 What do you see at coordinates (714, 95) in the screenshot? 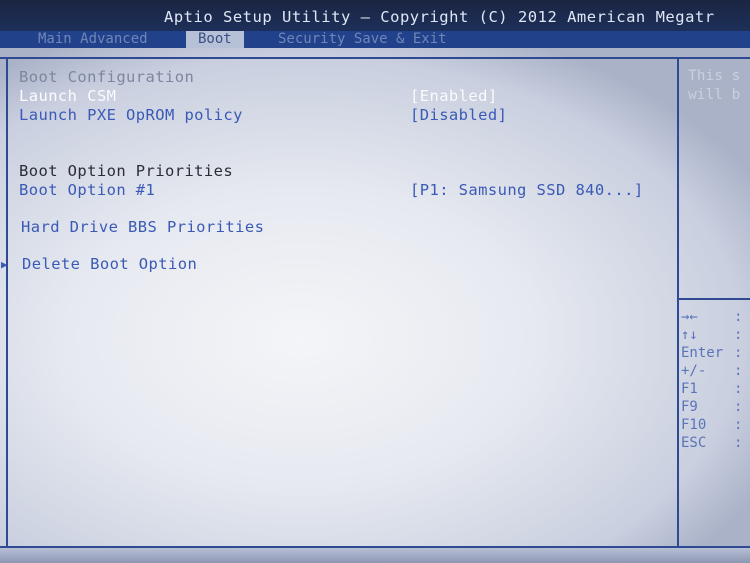
I see `help-text-line-2: will b` at bounding box center [714, 95].